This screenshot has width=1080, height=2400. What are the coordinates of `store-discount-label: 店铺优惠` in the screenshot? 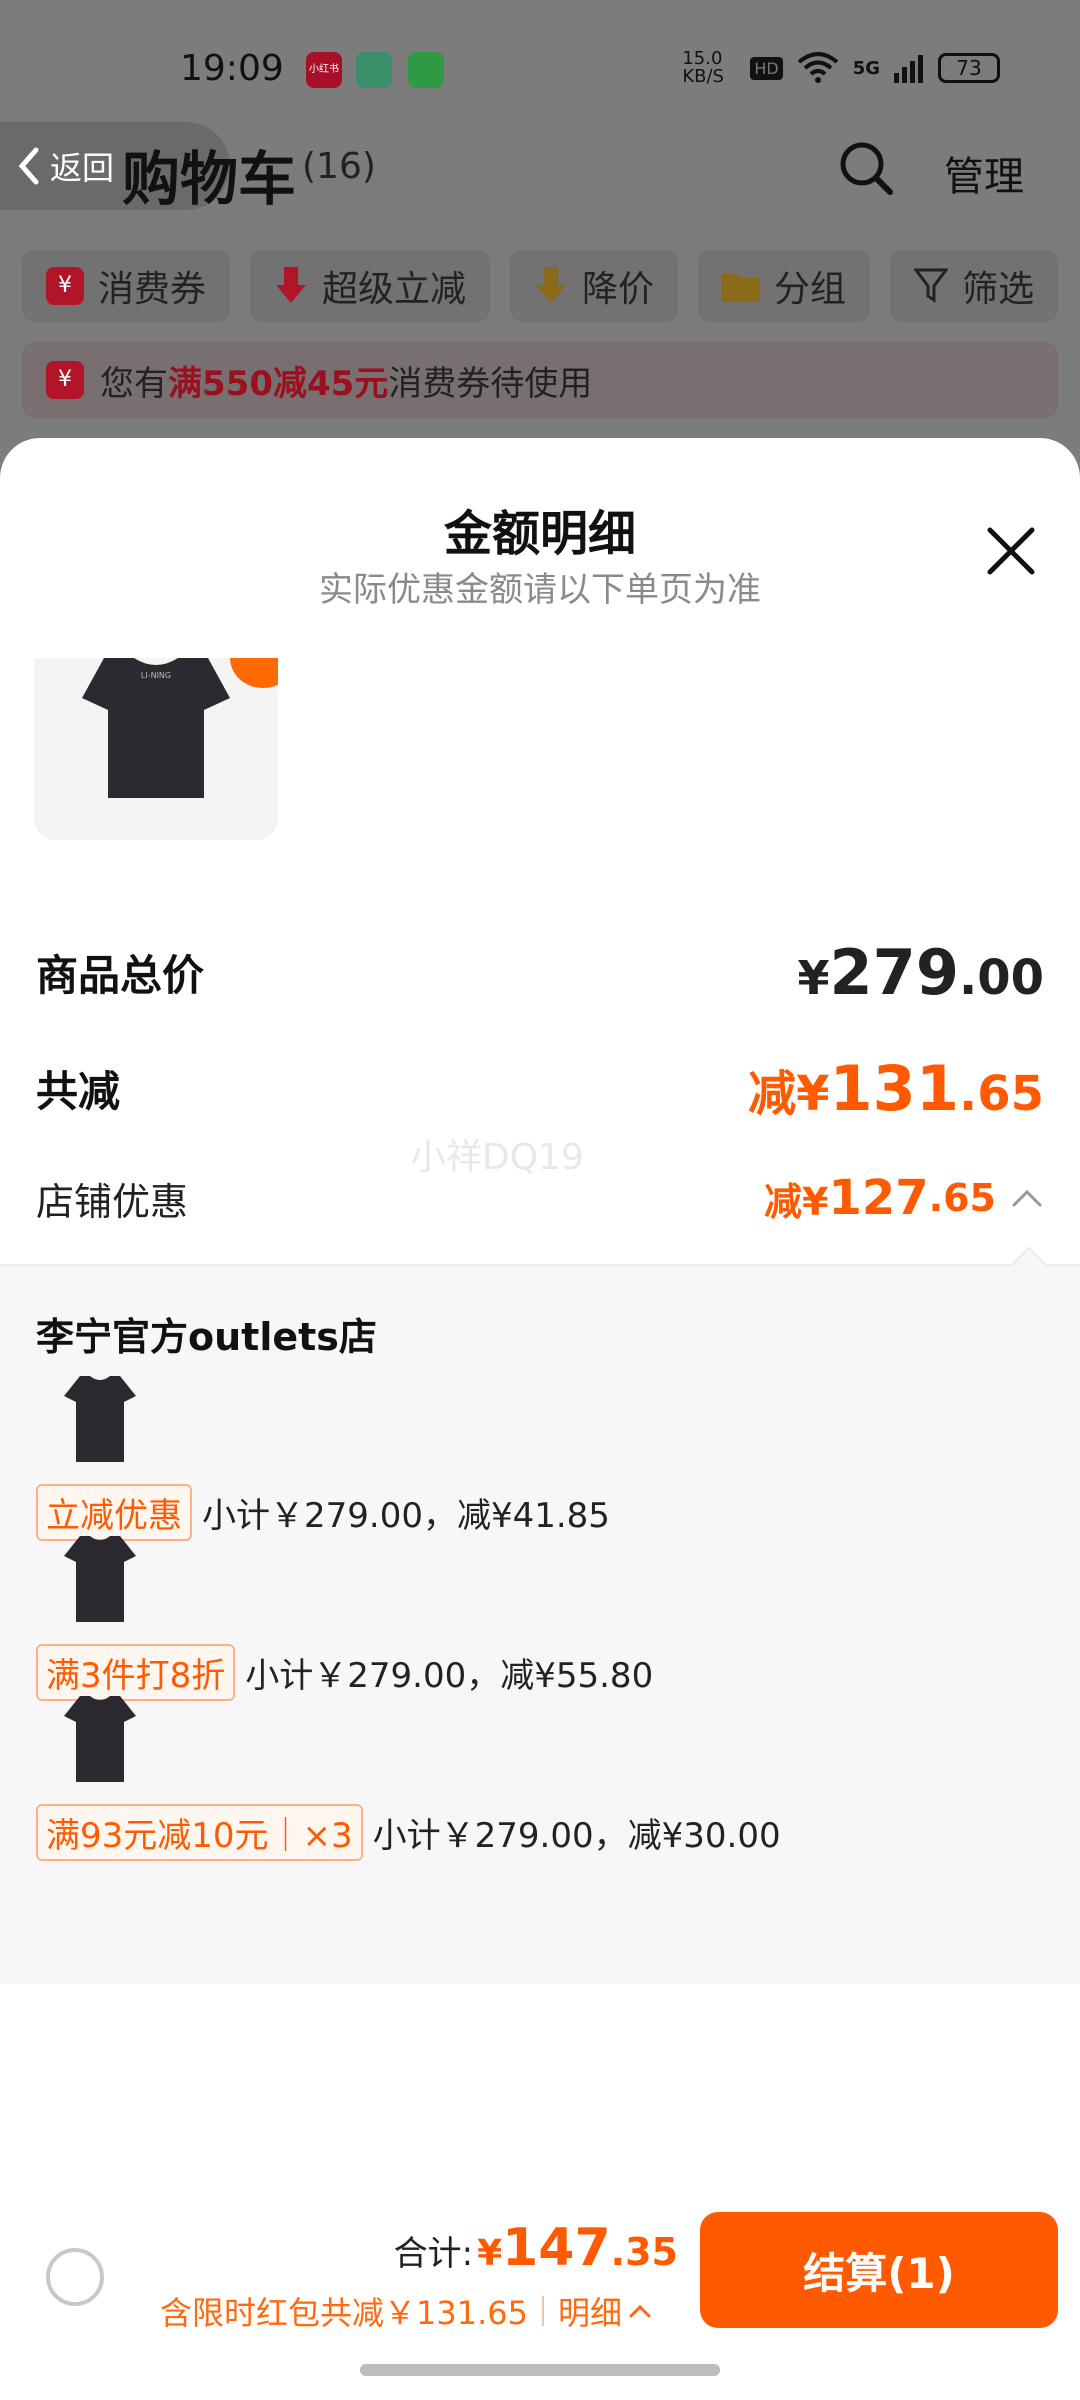 It's located at (112, 1201).